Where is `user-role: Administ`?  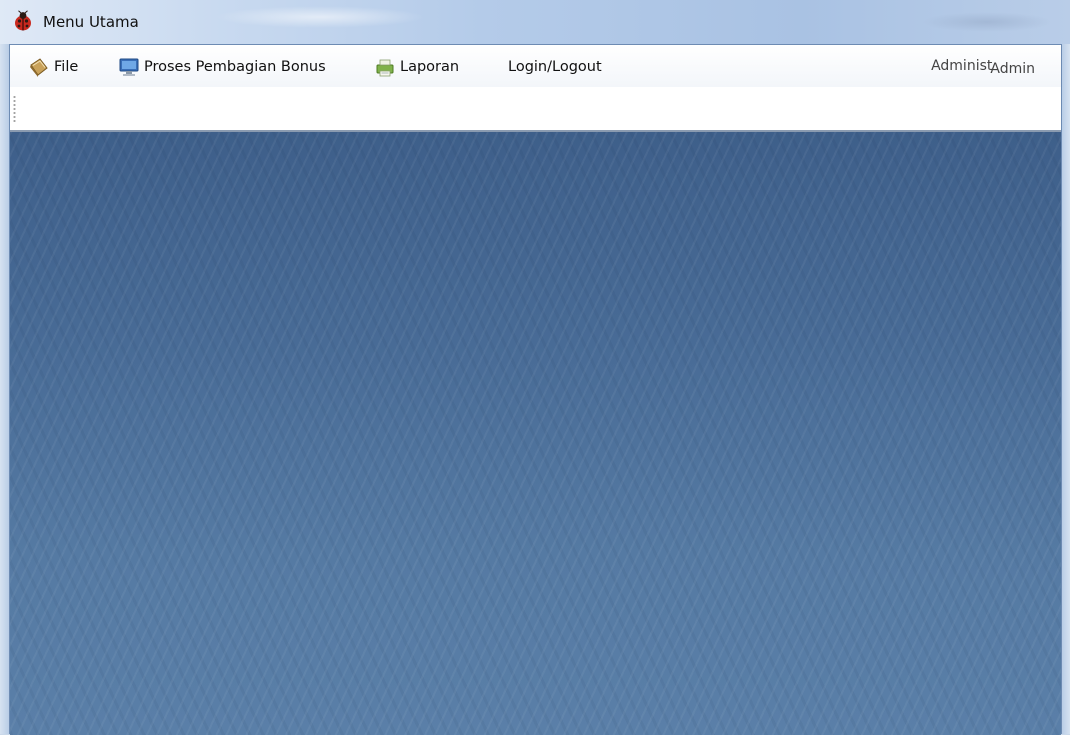 user-role: Administ is located at coordinates (962, 66).